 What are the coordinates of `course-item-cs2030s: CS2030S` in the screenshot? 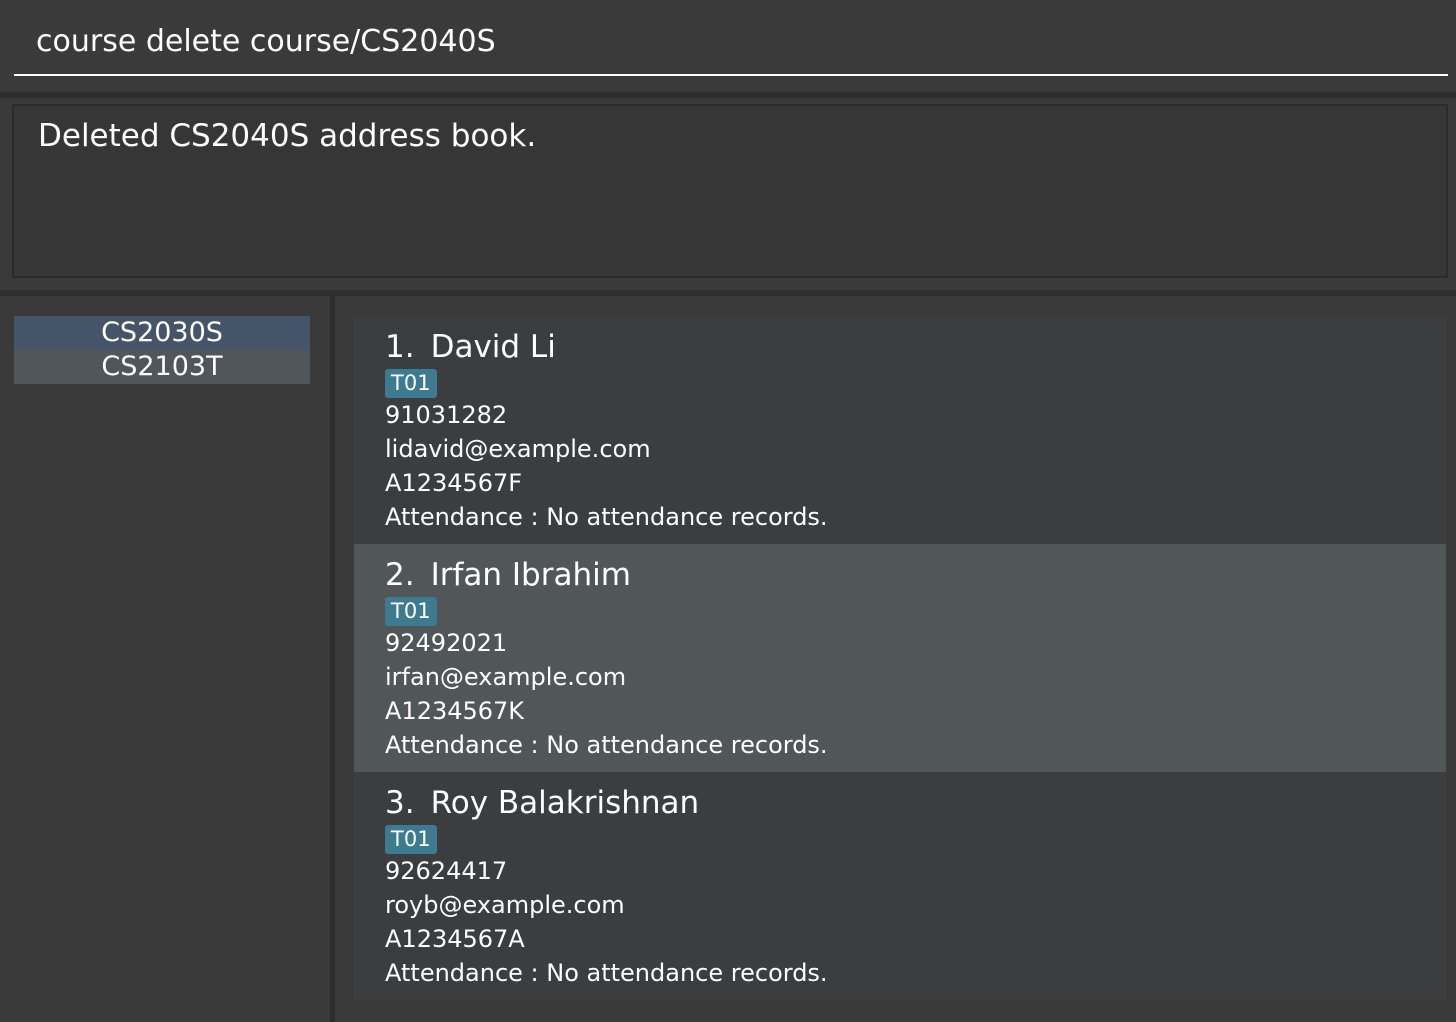 It's located at (162, 333).